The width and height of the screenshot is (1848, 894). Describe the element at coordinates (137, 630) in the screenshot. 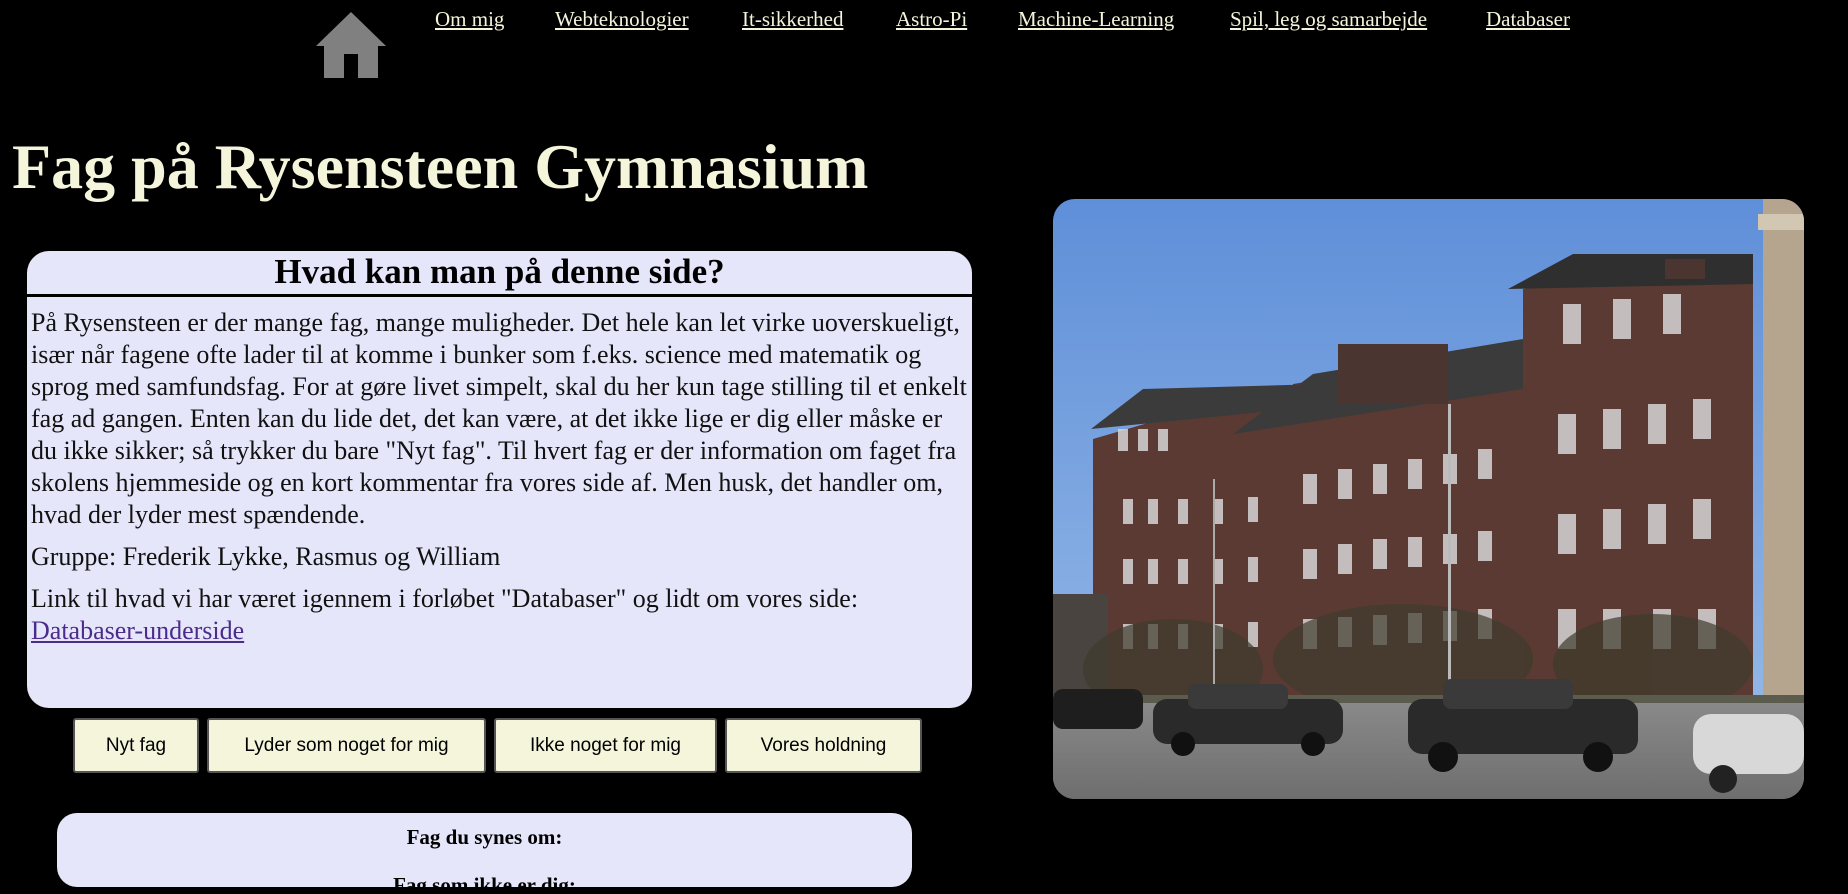

I see `databaser-underside-link: Databaser-underside` at that location.